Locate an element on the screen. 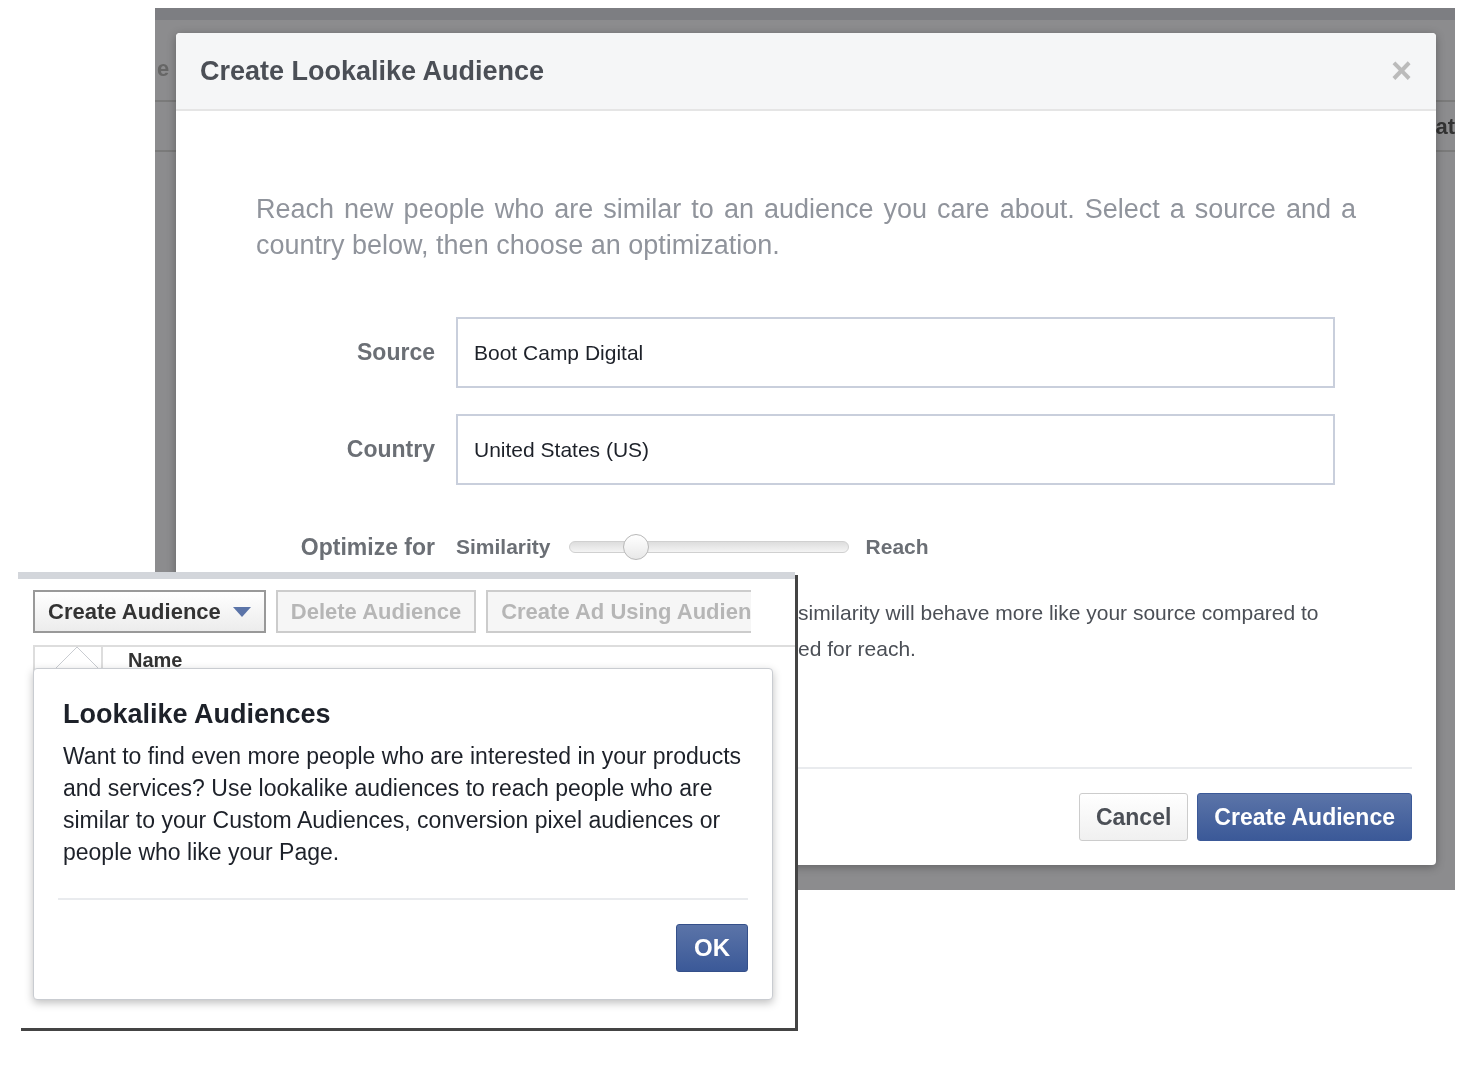  slider-label: Reach is located at coordinates (897, 547).